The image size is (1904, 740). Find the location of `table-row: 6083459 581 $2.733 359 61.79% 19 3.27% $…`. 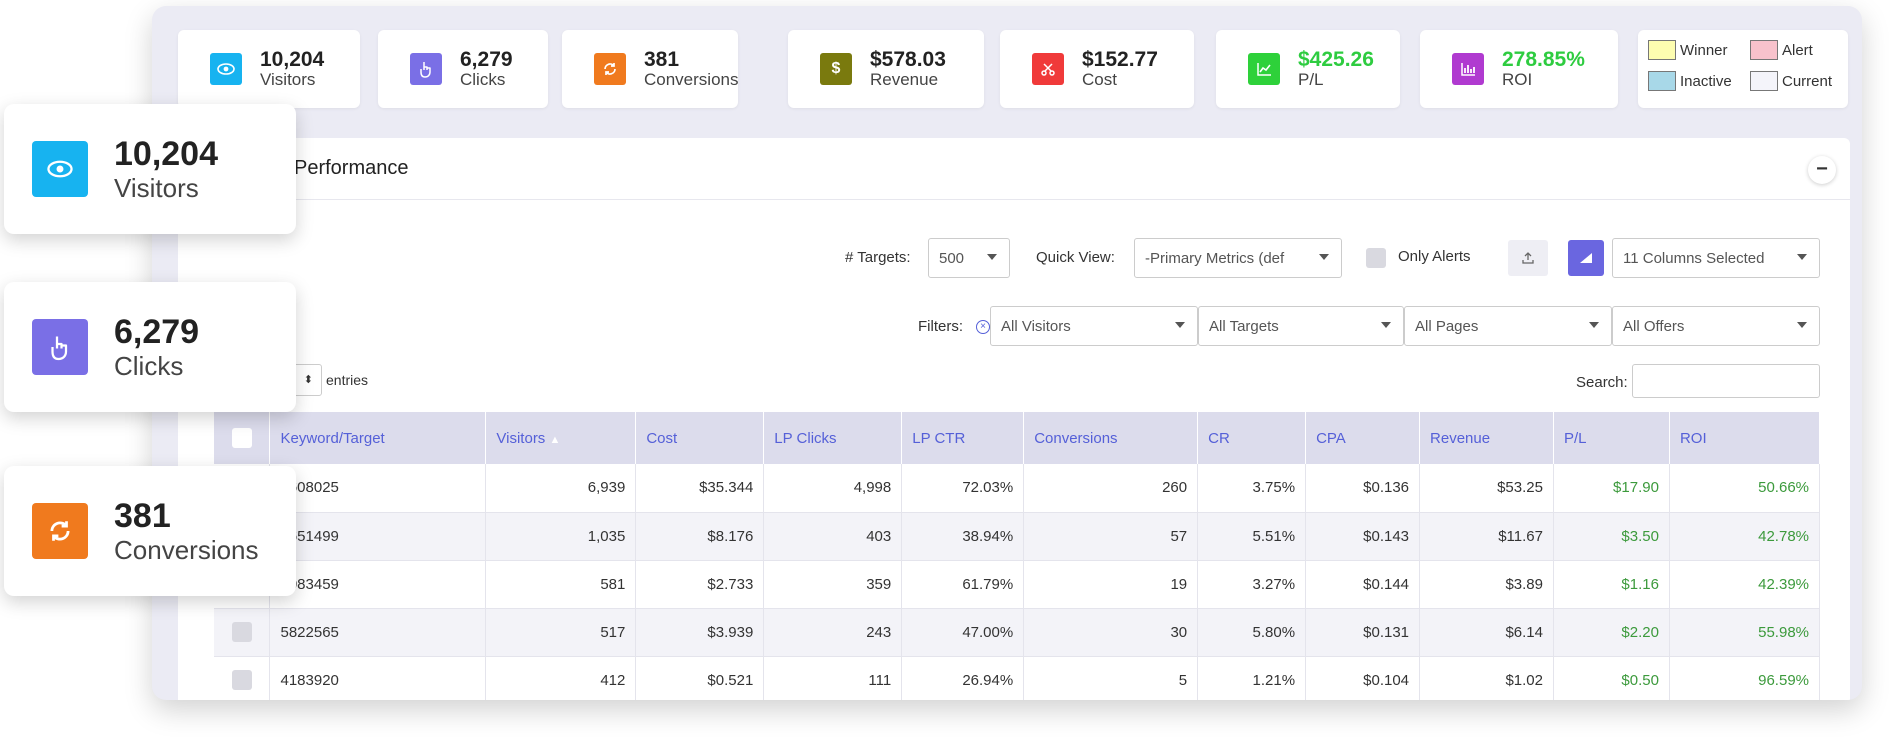

table-row: 6083459 581 $2.733 359 61.79% 19 3.27% $… is located at coordinates (1017, 584).